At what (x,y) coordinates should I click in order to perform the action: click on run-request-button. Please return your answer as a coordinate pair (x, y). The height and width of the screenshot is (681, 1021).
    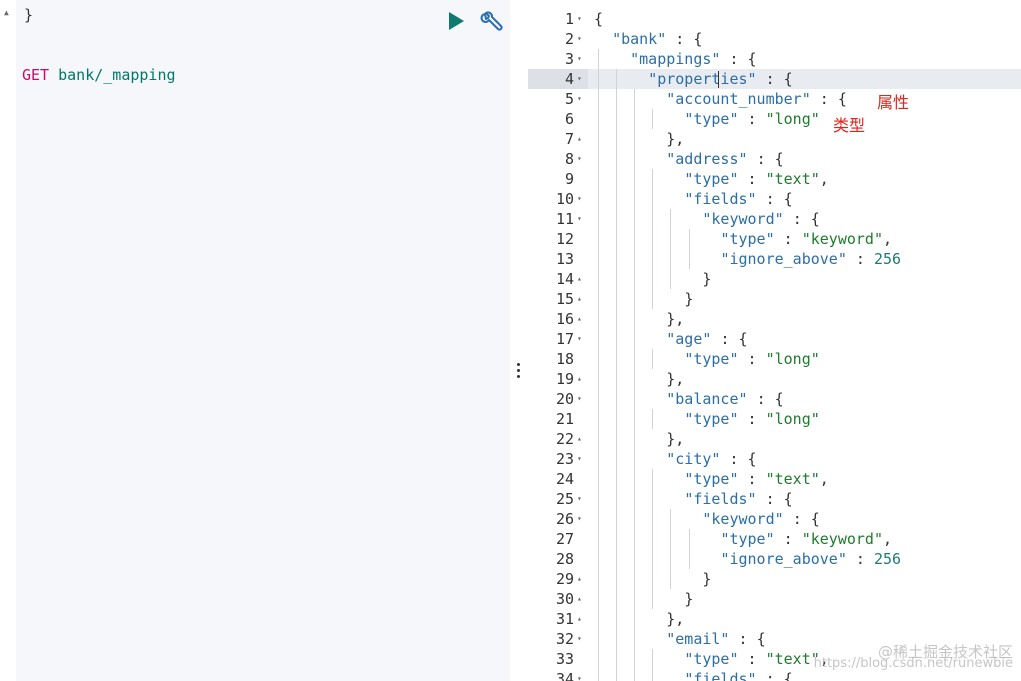
    Looking at the image, I should click on (456, 21).